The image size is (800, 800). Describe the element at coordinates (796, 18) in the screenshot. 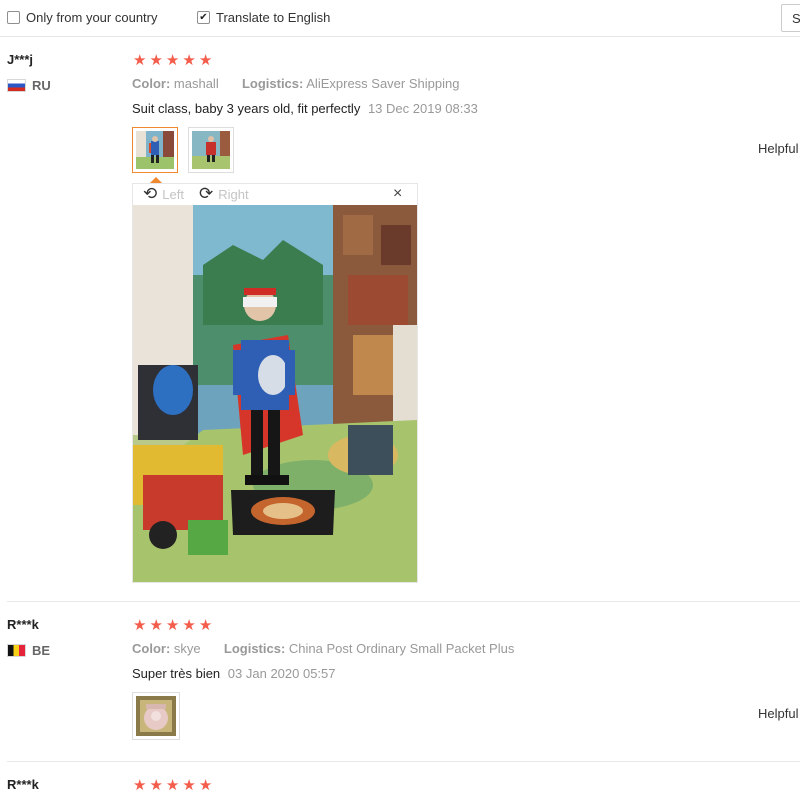

I see `sort-select-value: S` at that location.